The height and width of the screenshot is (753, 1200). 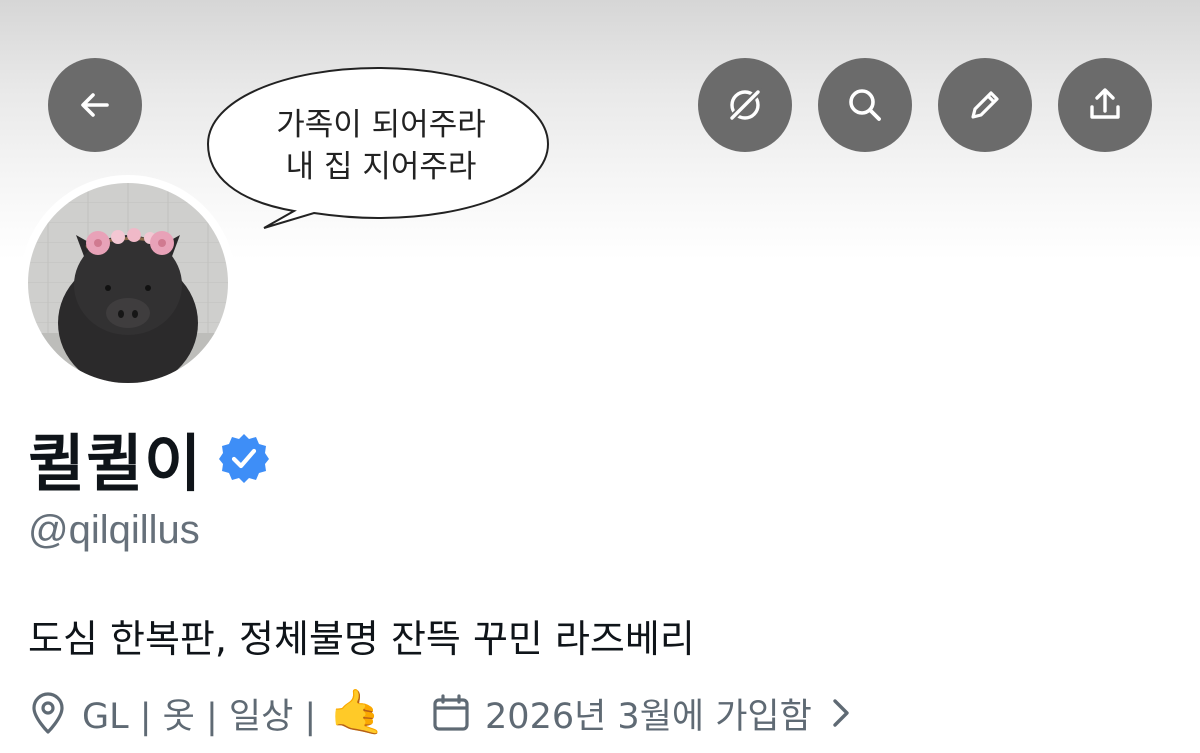 I want to click on avatar, so click(x=128, y=283).